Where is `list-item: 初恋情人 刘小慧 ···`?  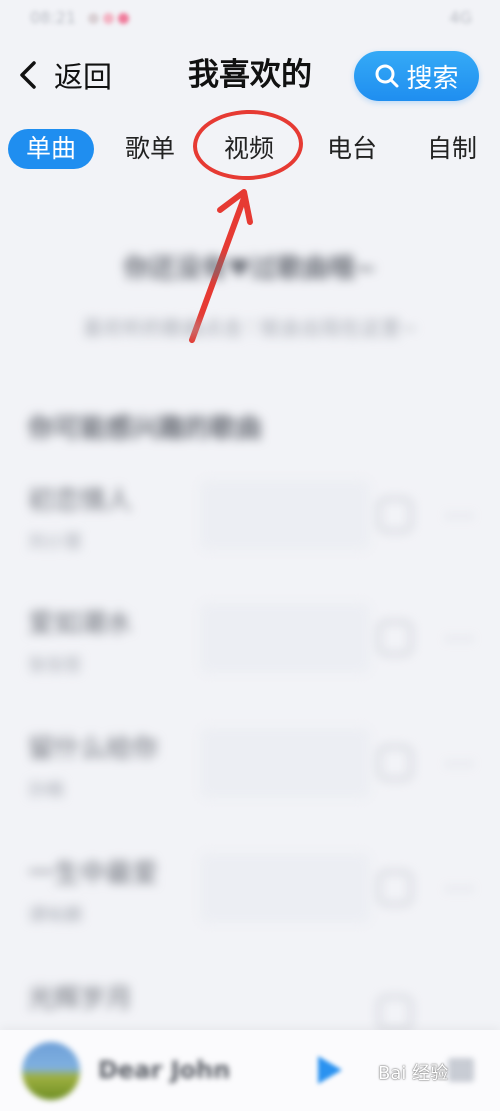
list-item: 初恋情人 刘小慧 ··· is located at coordinates (250, 535).